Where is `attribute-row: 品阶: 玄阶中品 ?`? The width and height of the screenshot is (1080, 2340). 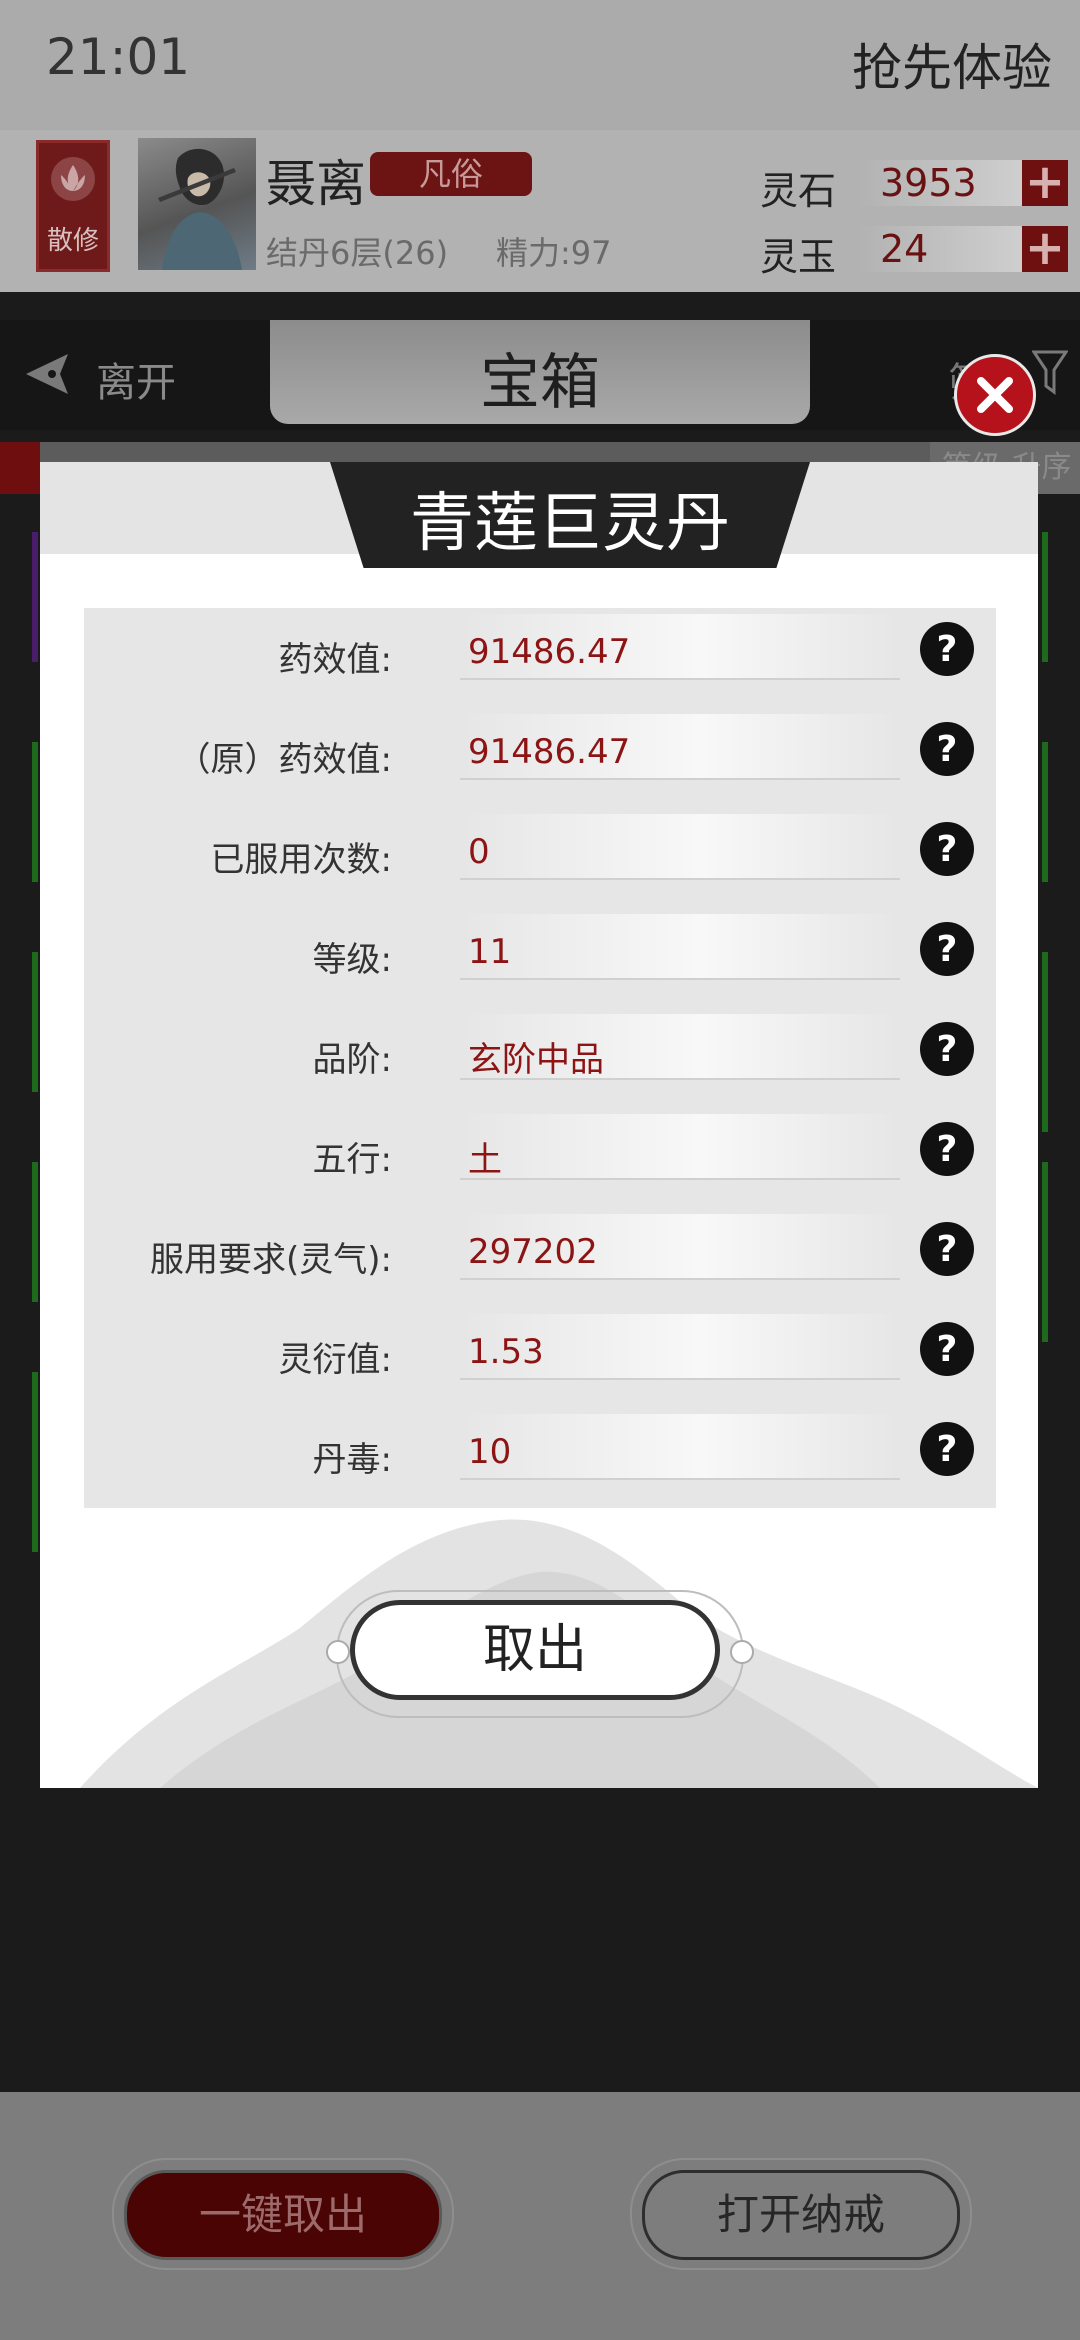 attribute-row: 品阶: 玄阶中品 ? is located at coordinates (540, 1058).